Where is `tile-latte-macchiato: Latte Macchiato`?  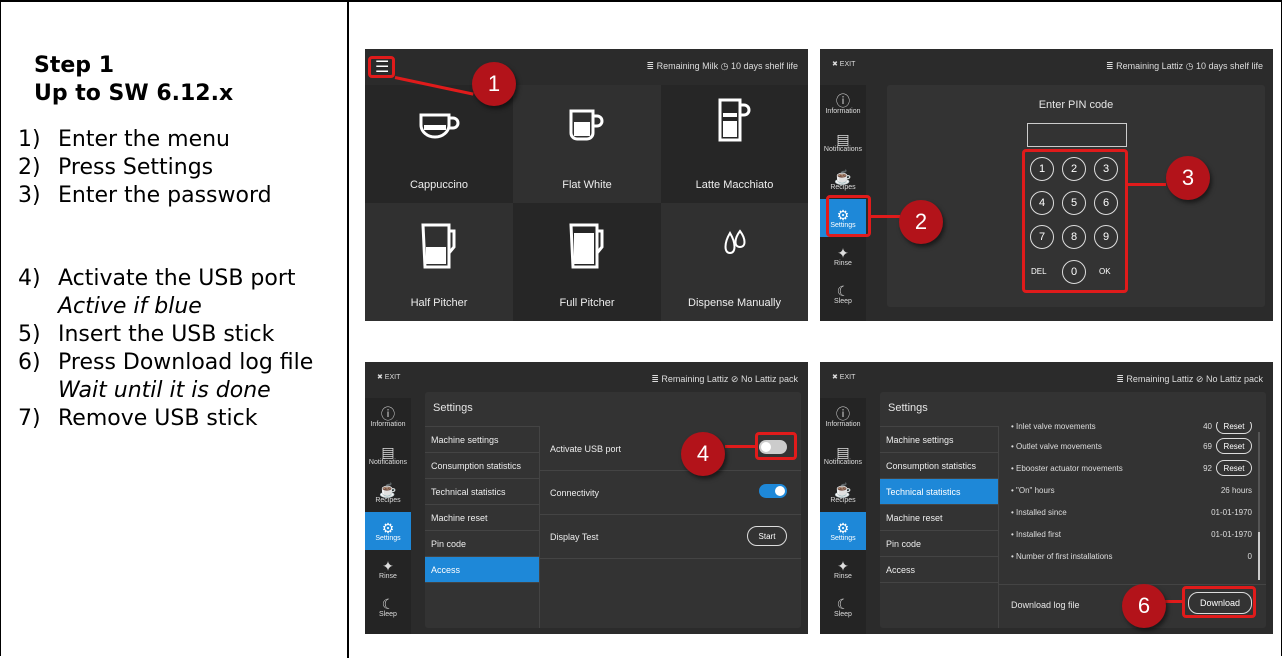
tile-latte-macchiato: Latte Macchiato is located at coordinates (734, 144).